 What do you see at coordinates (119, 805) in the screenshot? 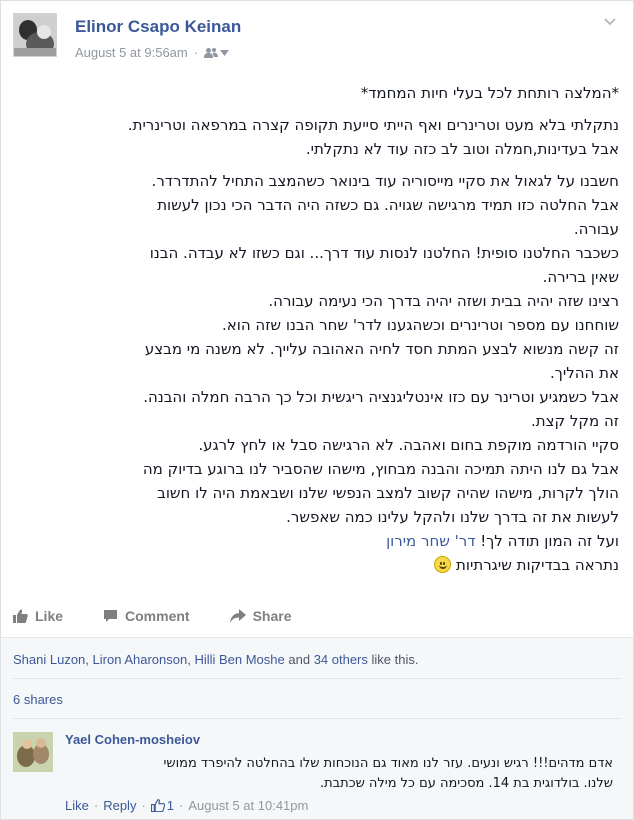
I see `comment-reply-link: Reply` at bounding box center [119, 805].